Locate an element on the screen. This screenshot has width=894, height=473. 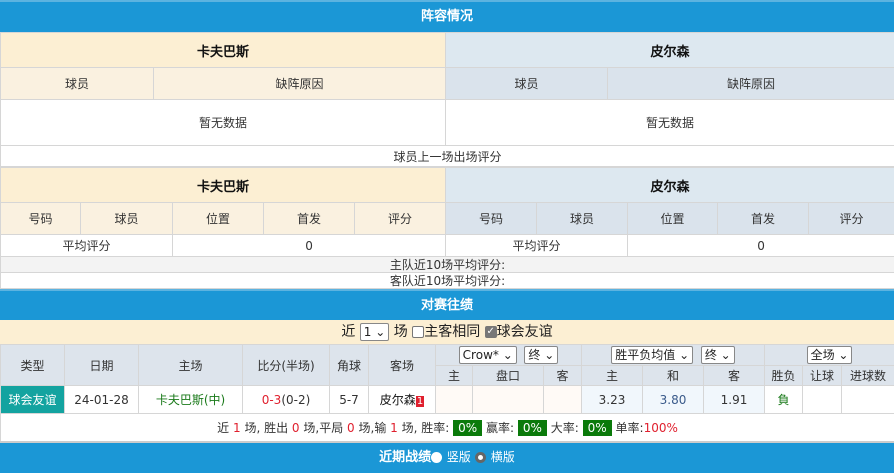
radio-horizontal is located at coordinates (480, 457).